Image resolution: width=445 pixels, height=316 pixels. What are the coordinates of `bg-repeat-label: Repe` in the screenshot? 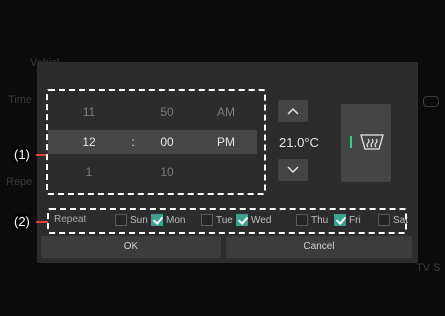 It's located at (19, 182).